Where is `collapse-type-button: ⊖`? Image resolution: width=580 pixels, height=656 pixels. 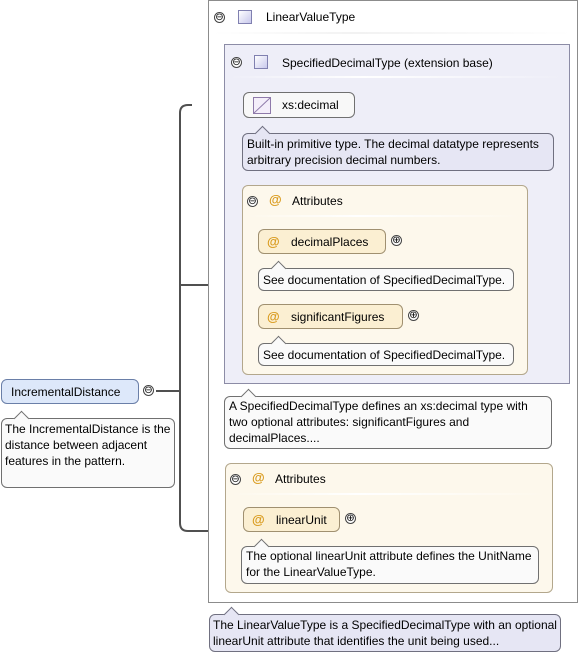 collapse-type-button: ⊖ is located at coordinates (219, 17).